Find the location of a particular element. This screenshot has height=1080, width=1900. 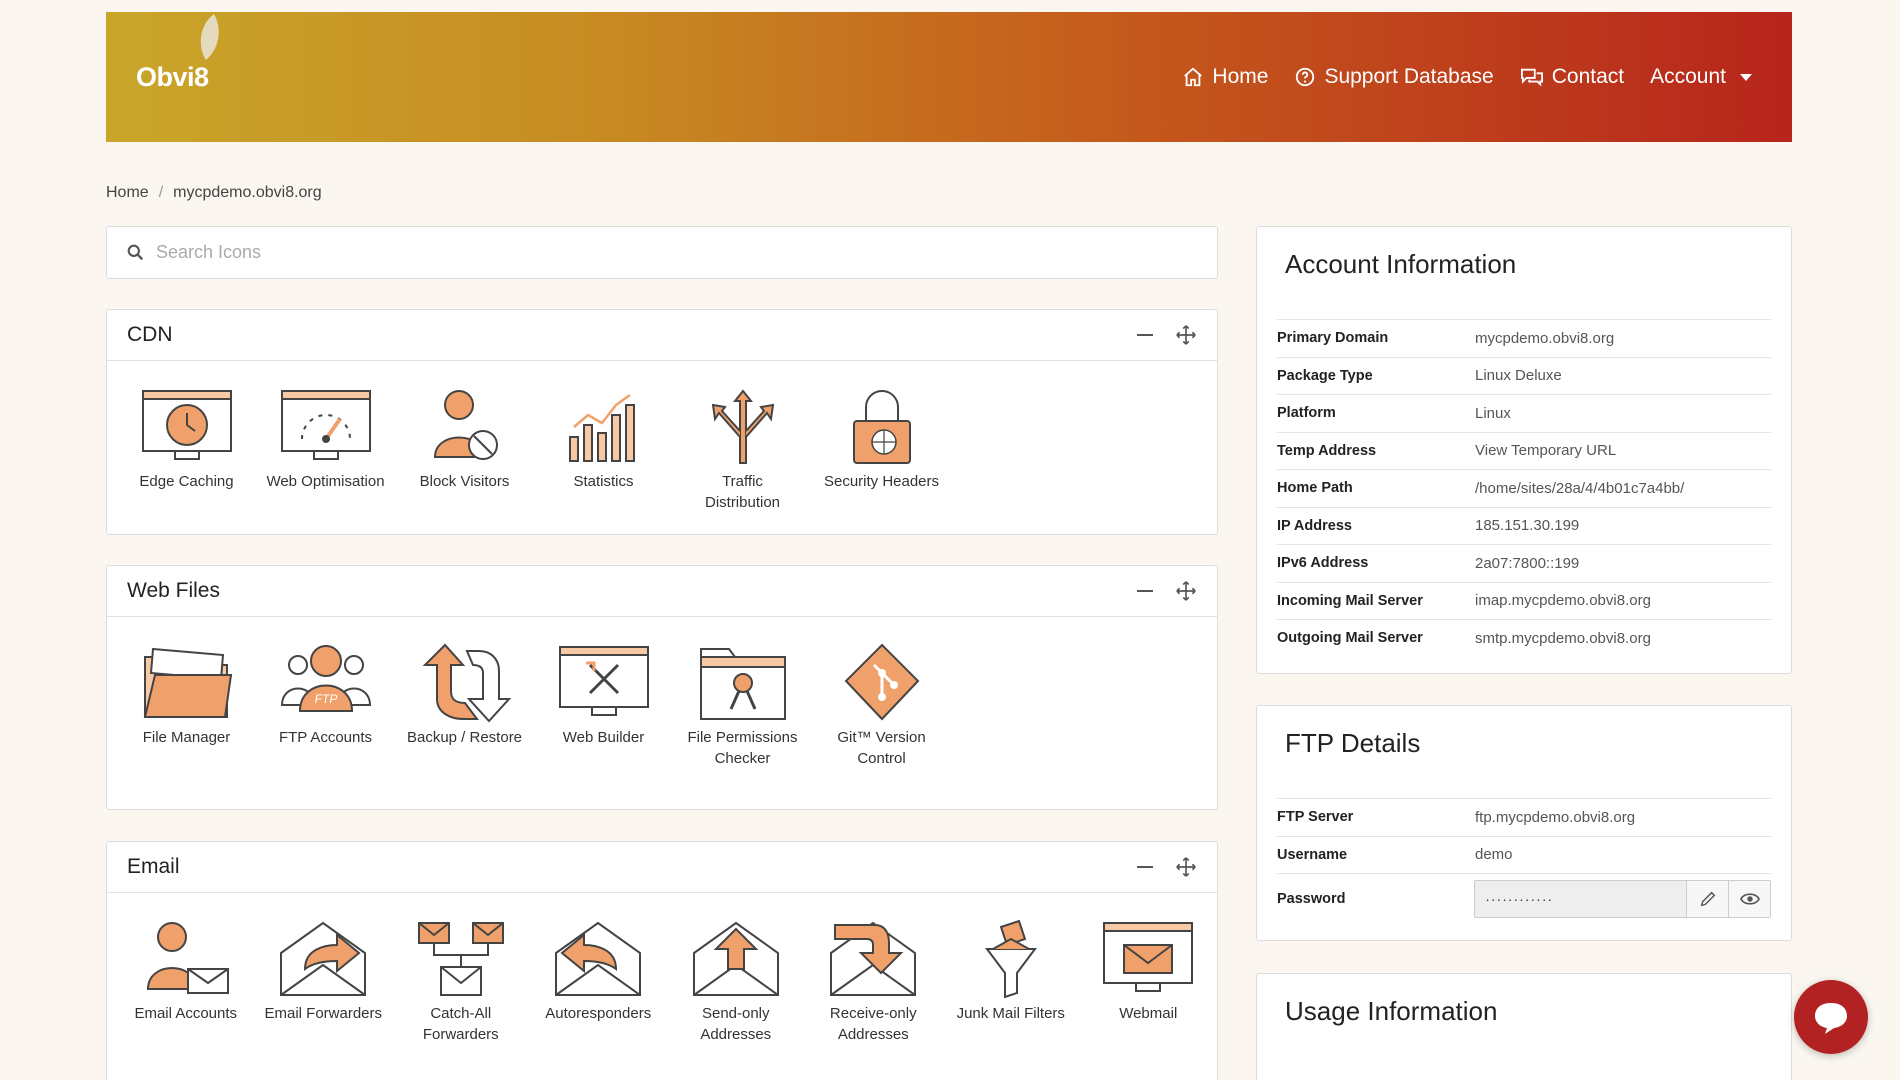

tools-monitor-icon is located at coordinates (603, 681).